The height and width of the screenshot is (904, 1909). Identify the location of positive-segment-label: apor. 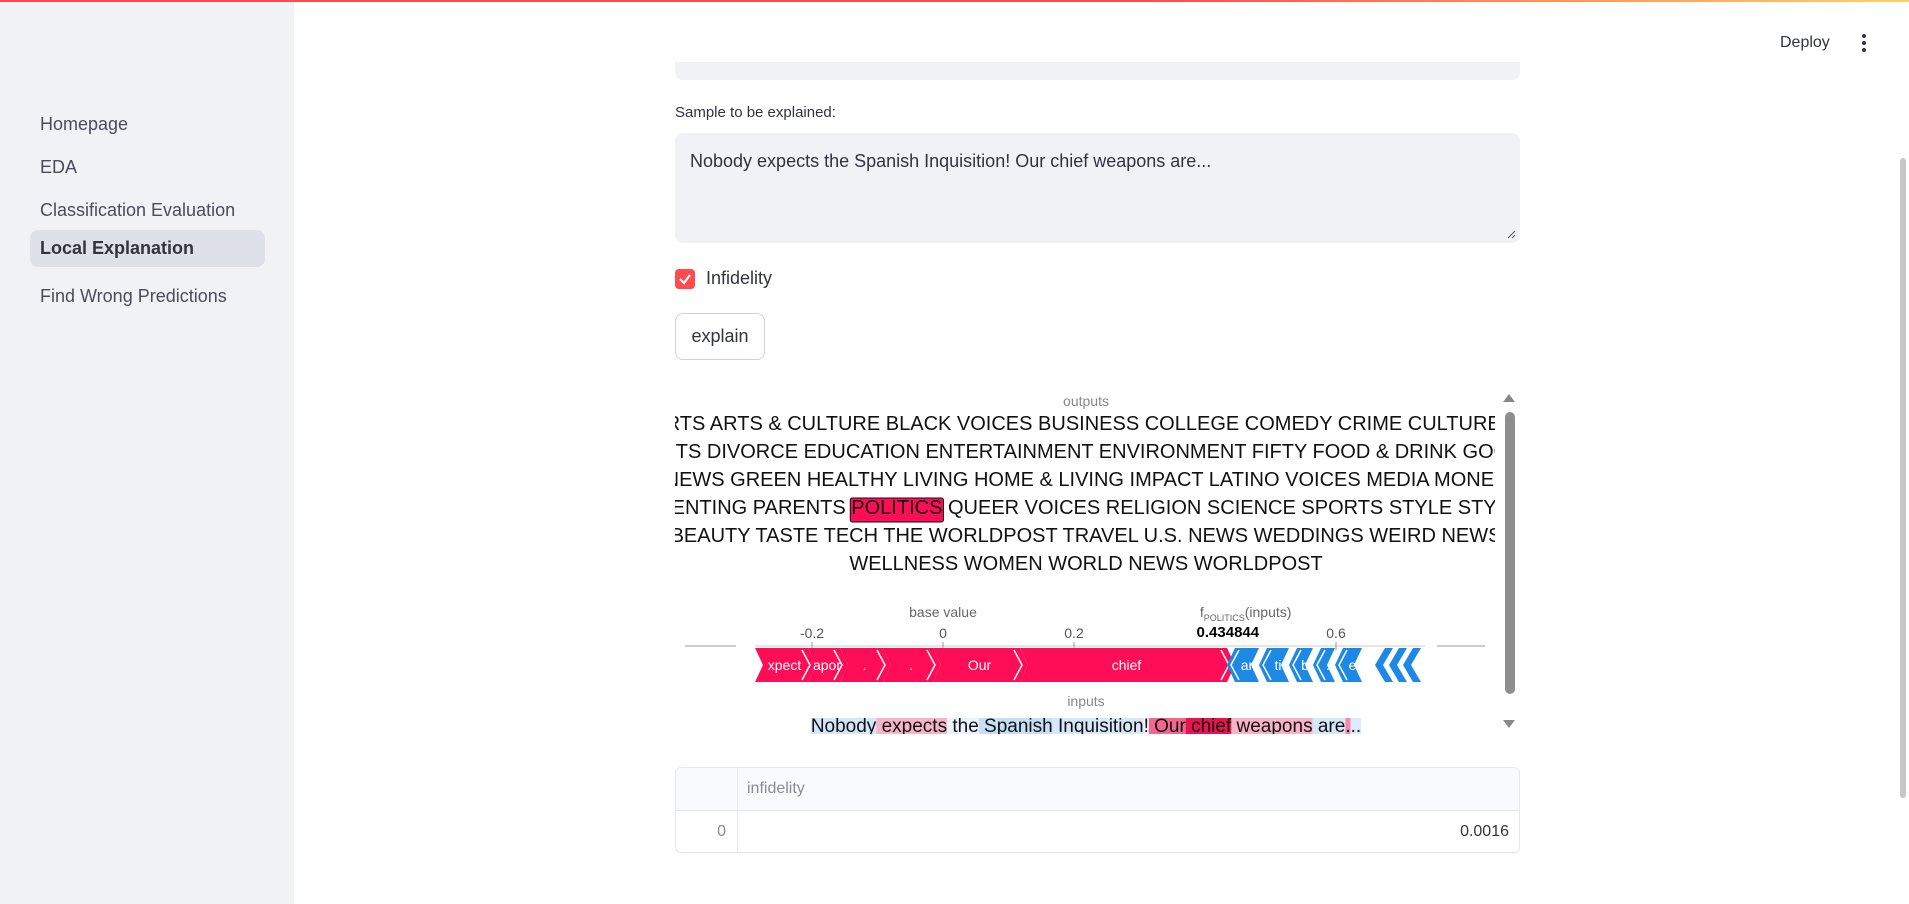
(827, 665).